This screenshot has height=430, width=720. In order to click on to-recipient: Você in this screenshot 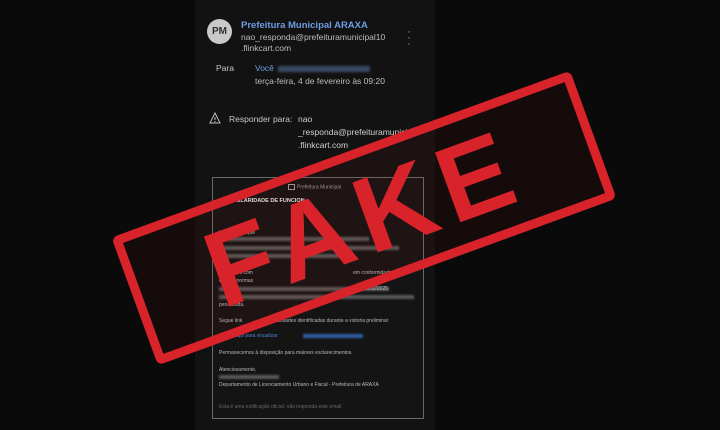, I will do `click(312, 68)`.